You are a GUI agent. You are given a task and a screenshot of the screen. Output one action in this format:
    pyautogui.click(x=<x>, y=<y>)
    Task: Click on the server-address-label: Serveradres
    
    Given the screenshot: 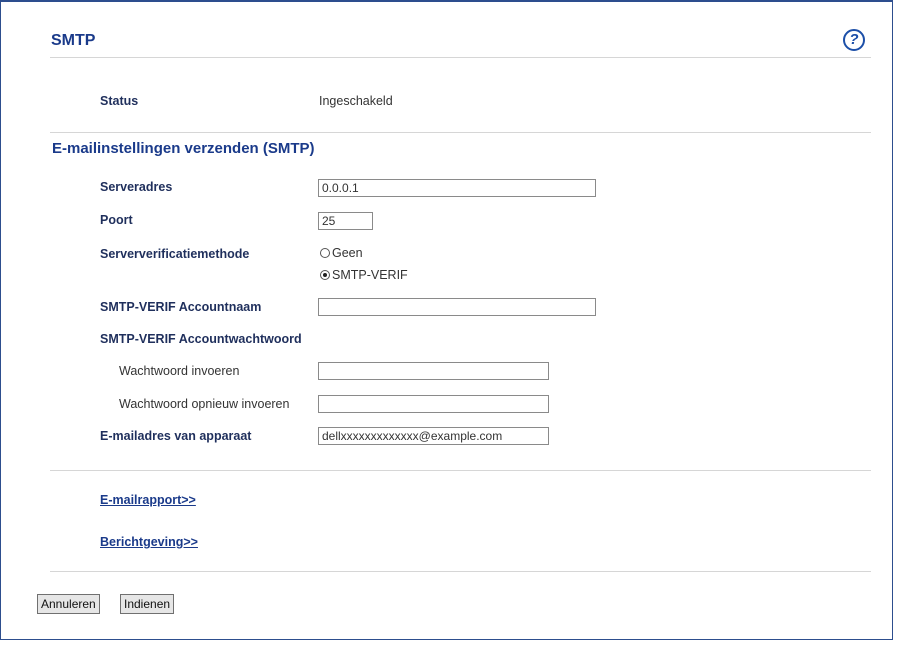 What is the action you would take?
    pyautogui.click(x=136, y=187)
    